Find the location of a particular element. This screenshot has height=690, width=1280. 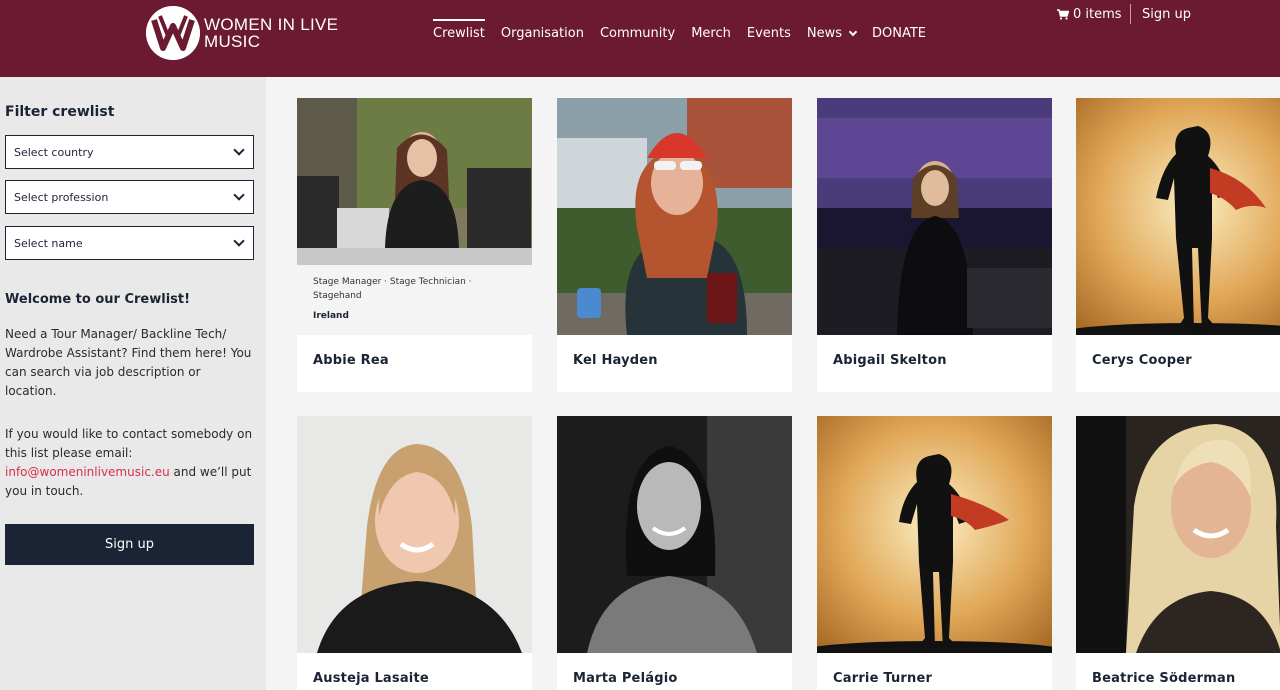

cart-count: 0 items is located at coordinates (1097, 14).